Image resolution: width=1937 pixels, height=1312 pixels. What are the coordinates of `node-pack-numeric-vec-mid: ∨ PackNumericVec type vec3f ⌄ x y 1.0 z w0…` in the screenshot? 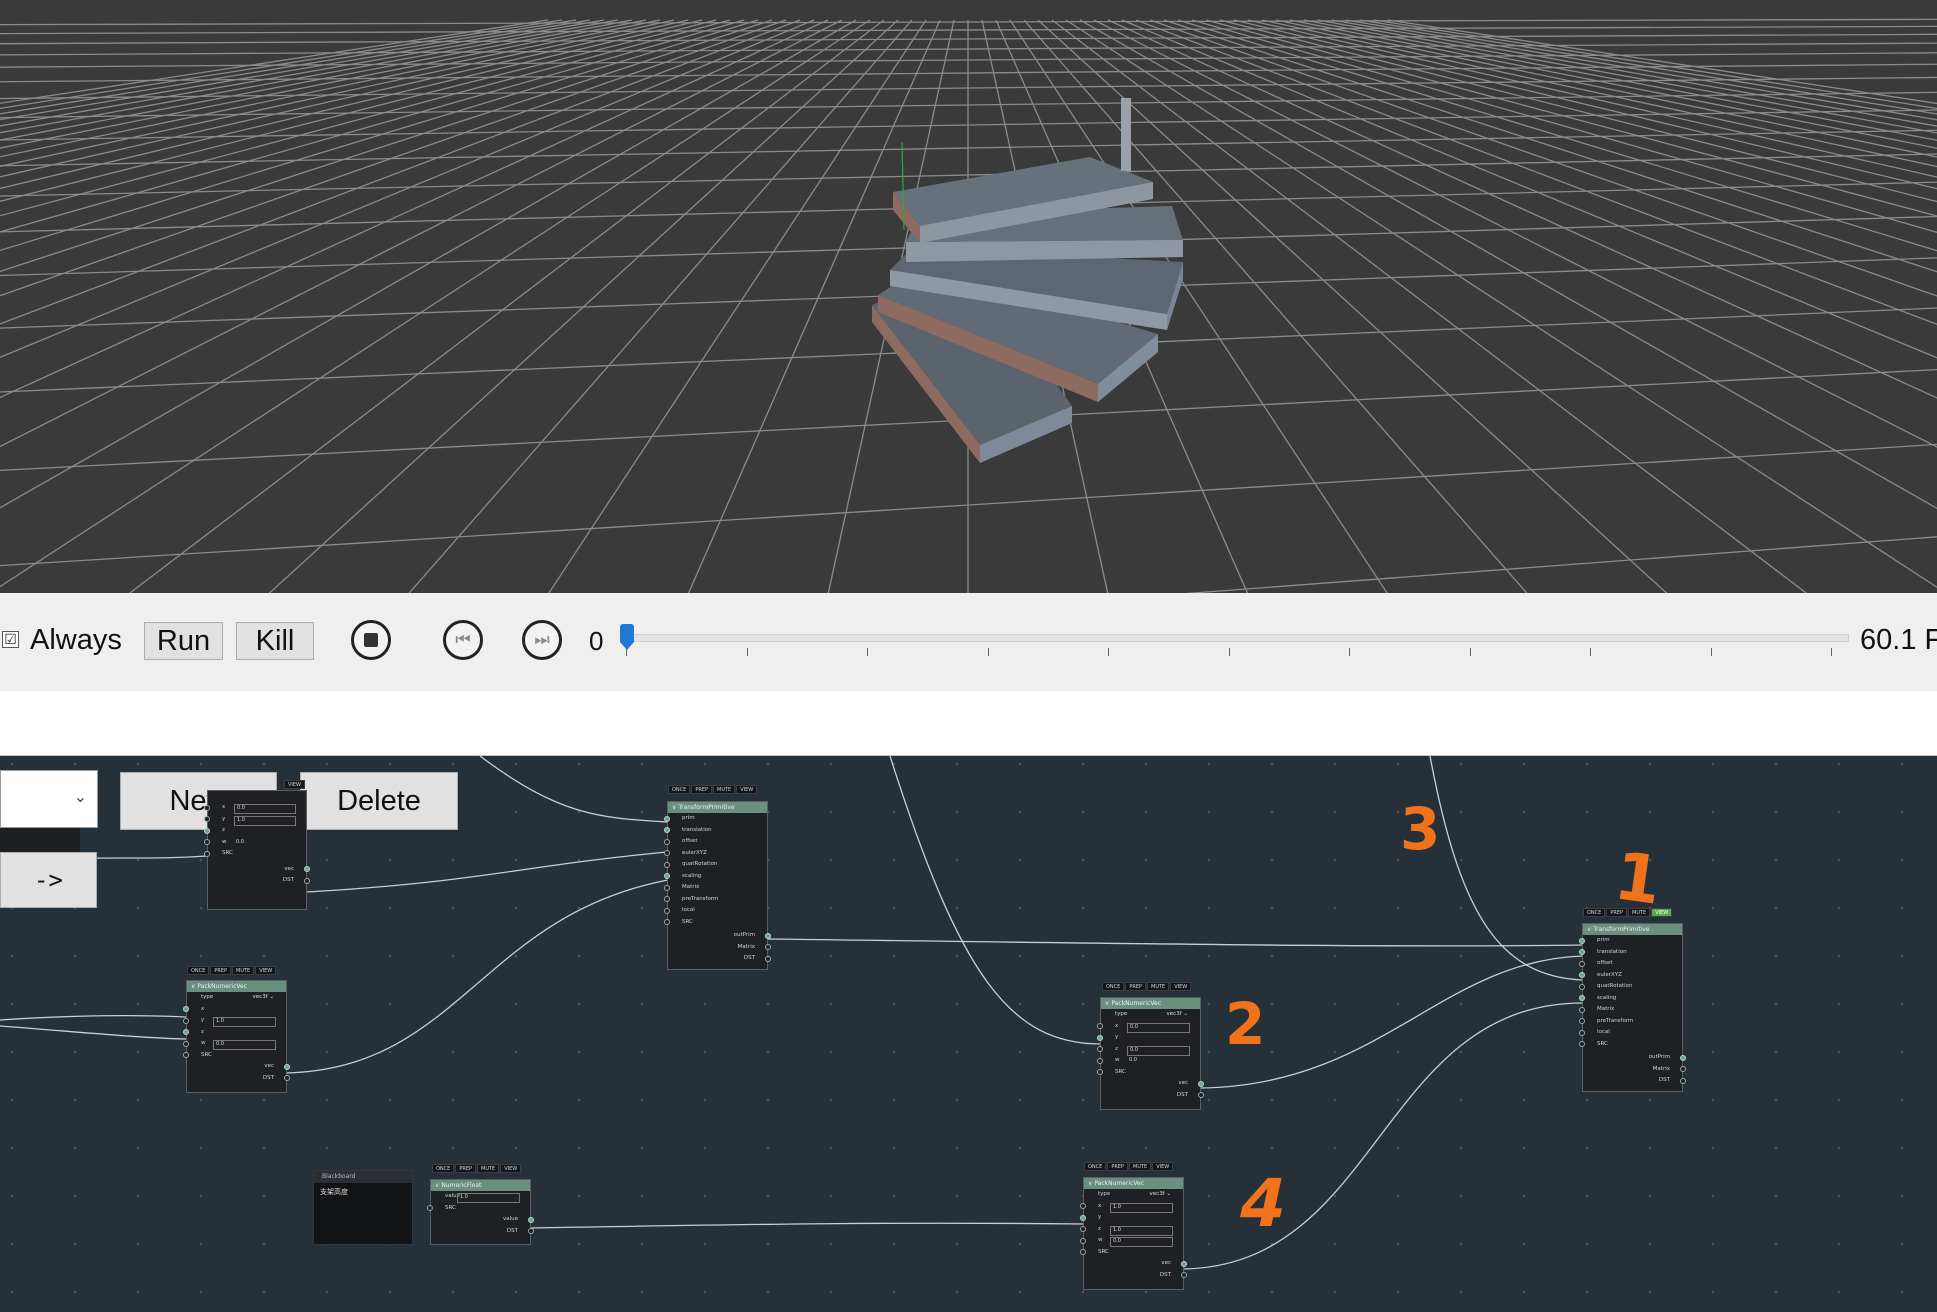 It's located at (236, 1036).